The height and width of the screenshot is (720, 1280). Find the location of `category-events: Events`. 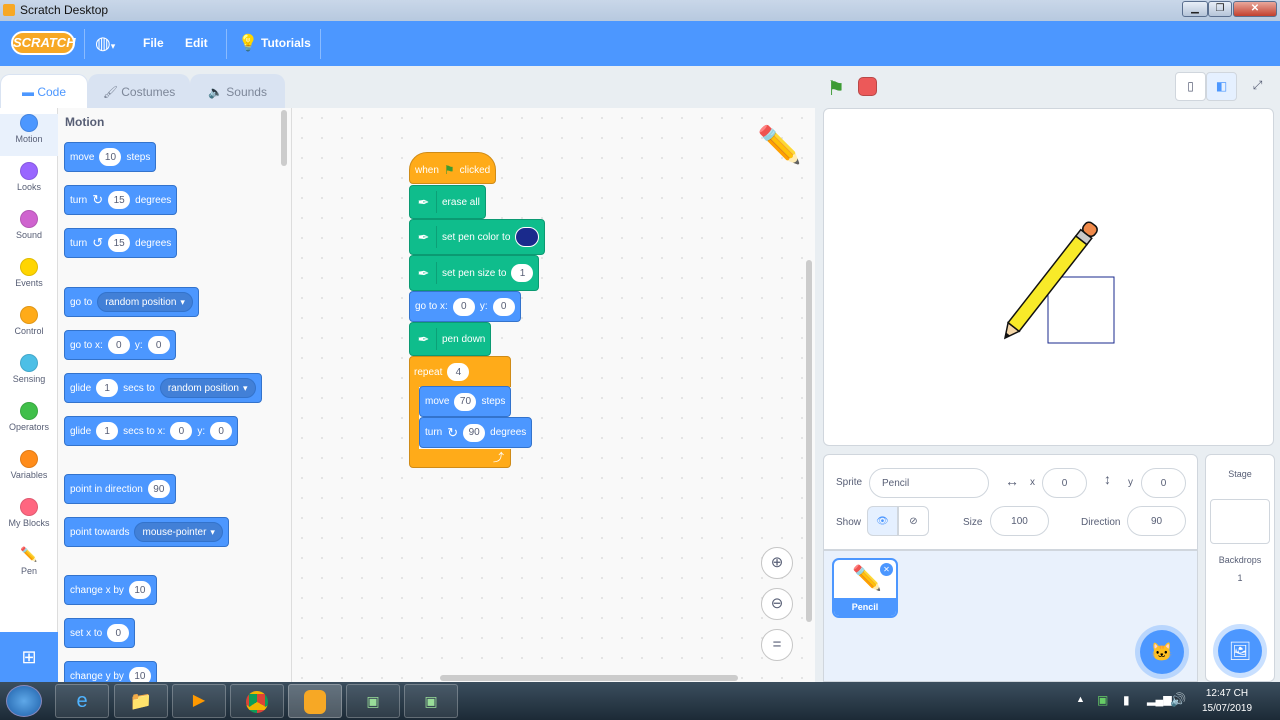

category-events: Events is located at coordinates (29, 279).